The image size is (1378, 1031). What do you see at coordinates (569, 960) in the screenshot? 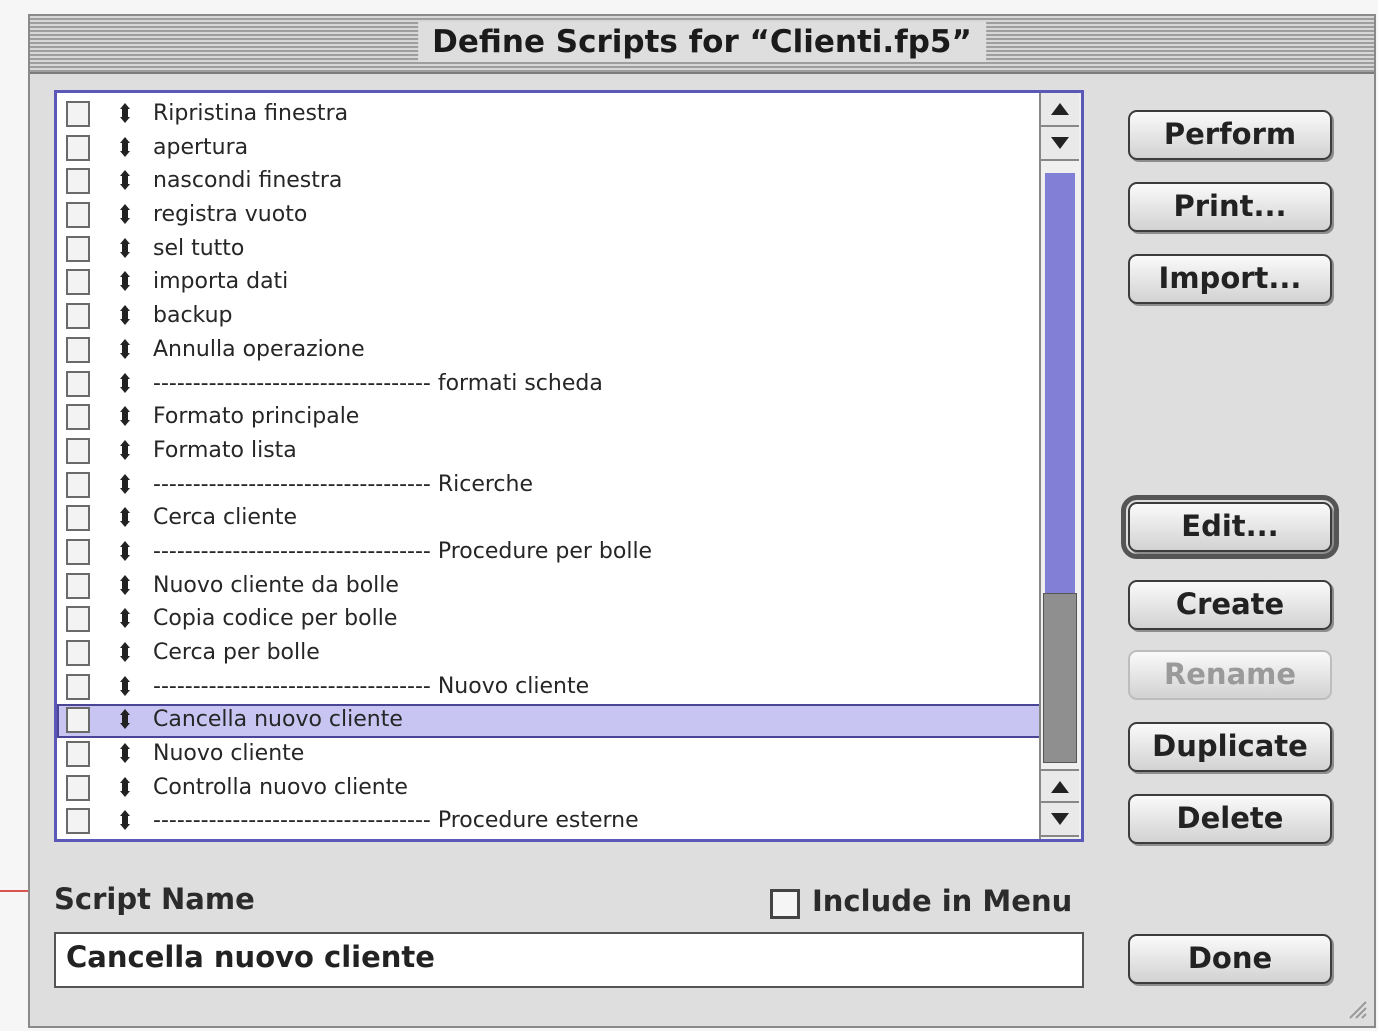
I see `script-name-field: Cancella nuovo cliente` at bounding box center [569, 960].